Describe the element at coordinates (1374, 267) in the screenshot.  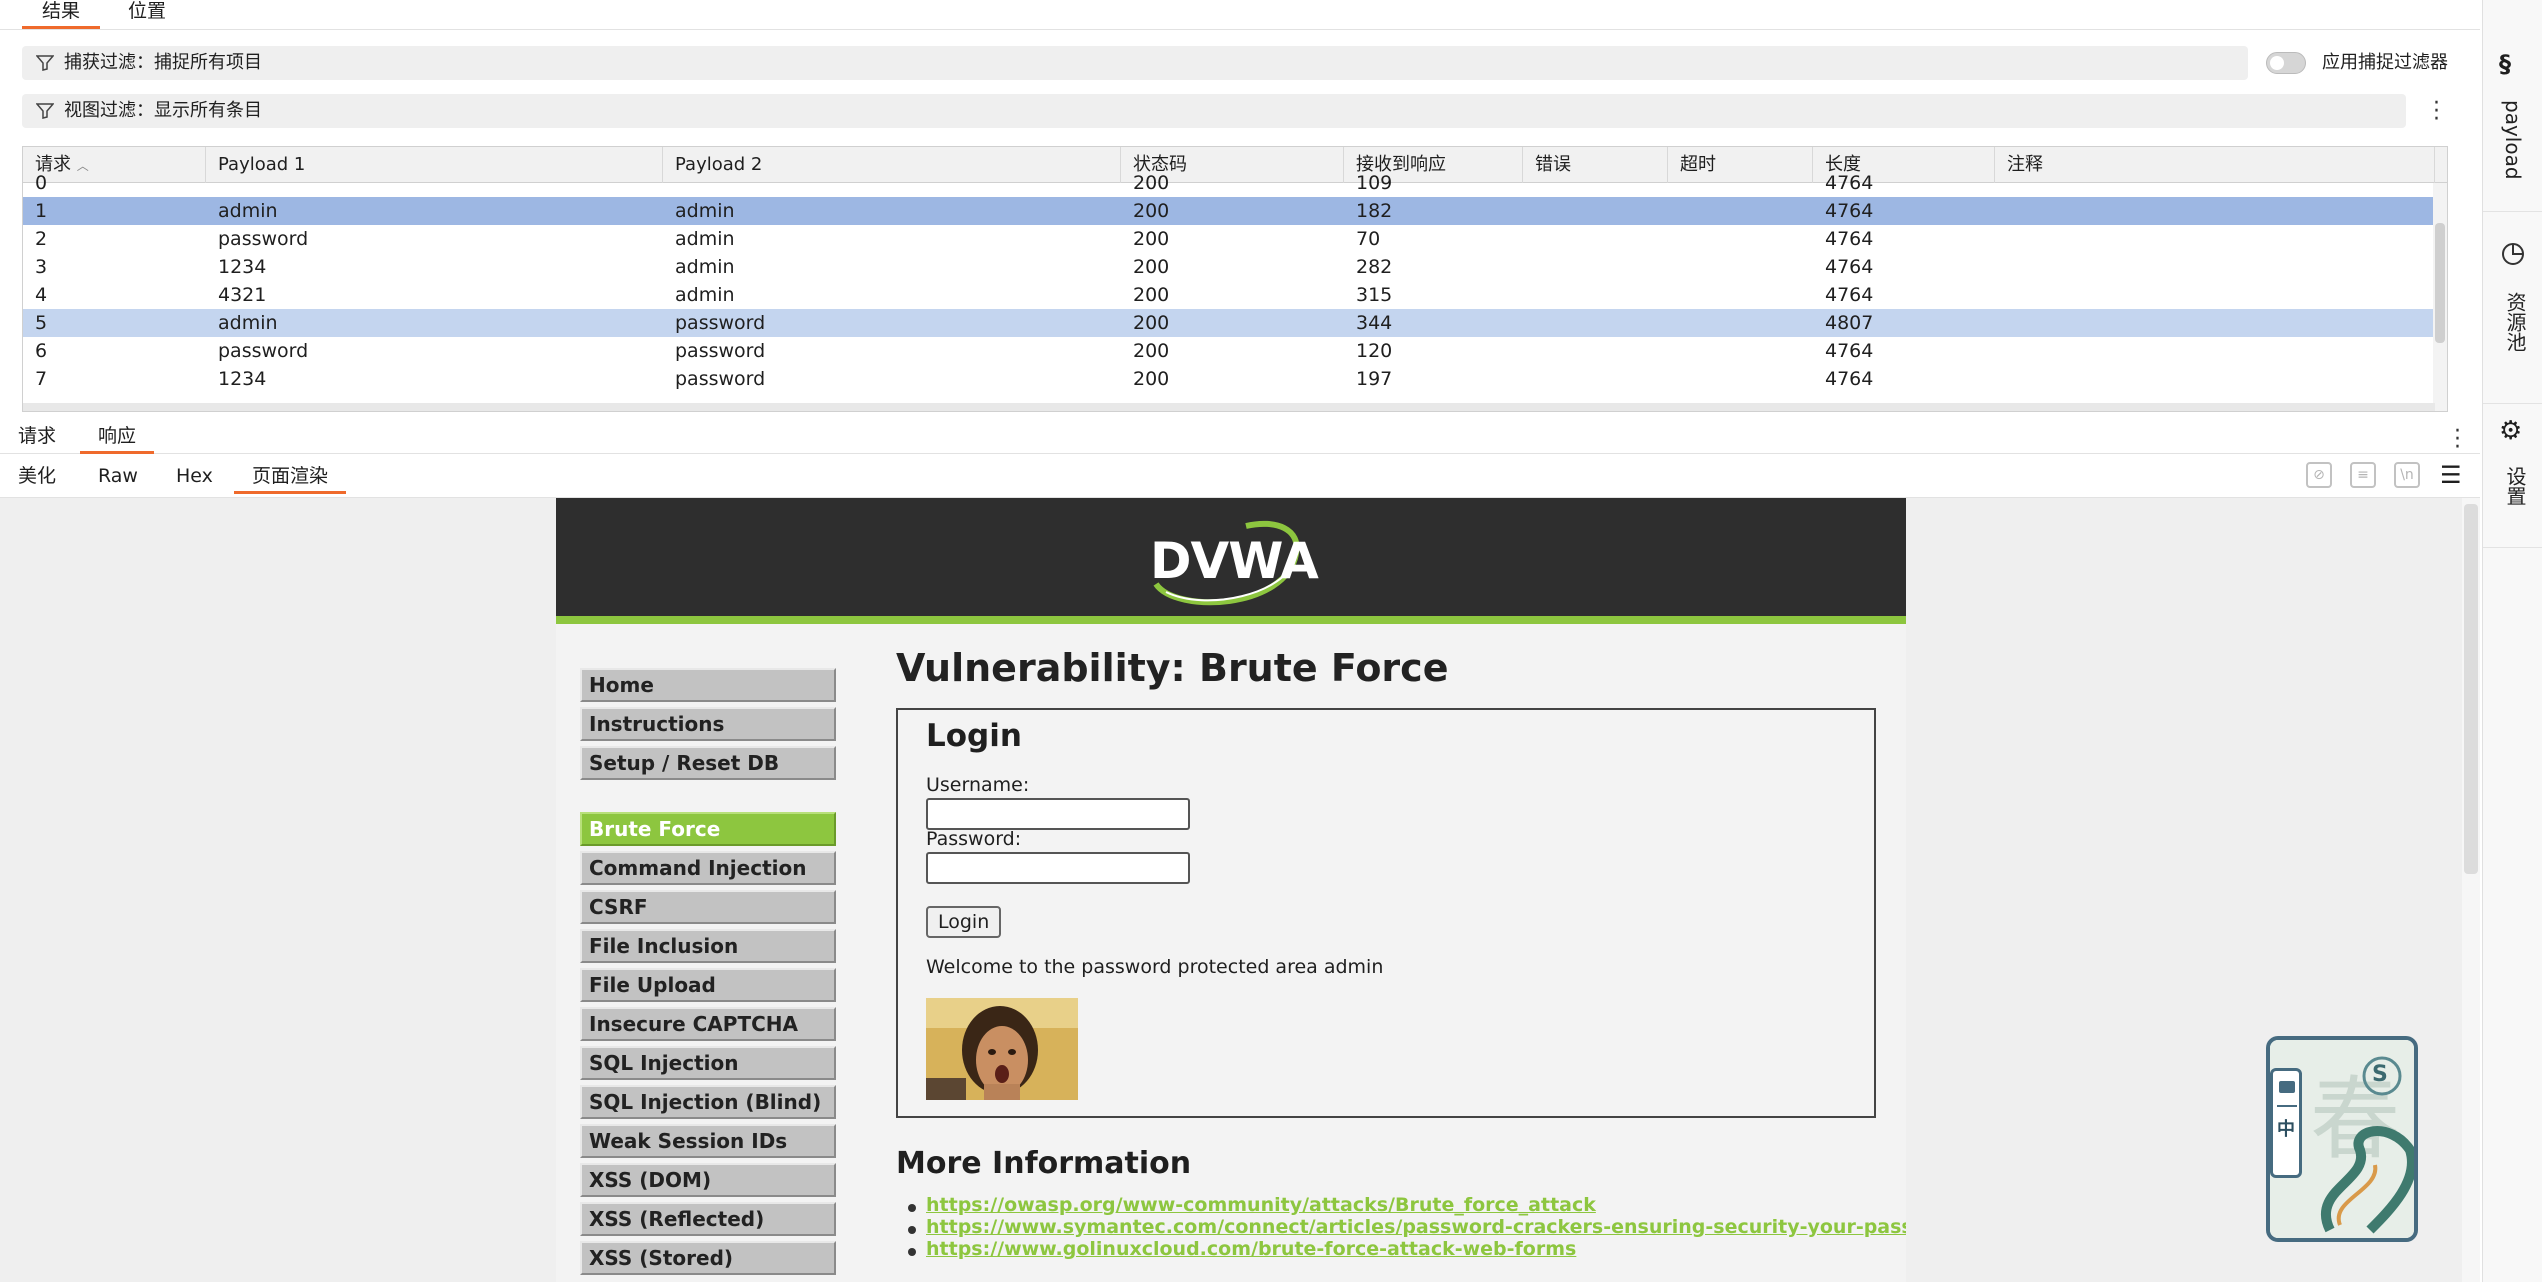
I see `cell-received: 282` at that location.